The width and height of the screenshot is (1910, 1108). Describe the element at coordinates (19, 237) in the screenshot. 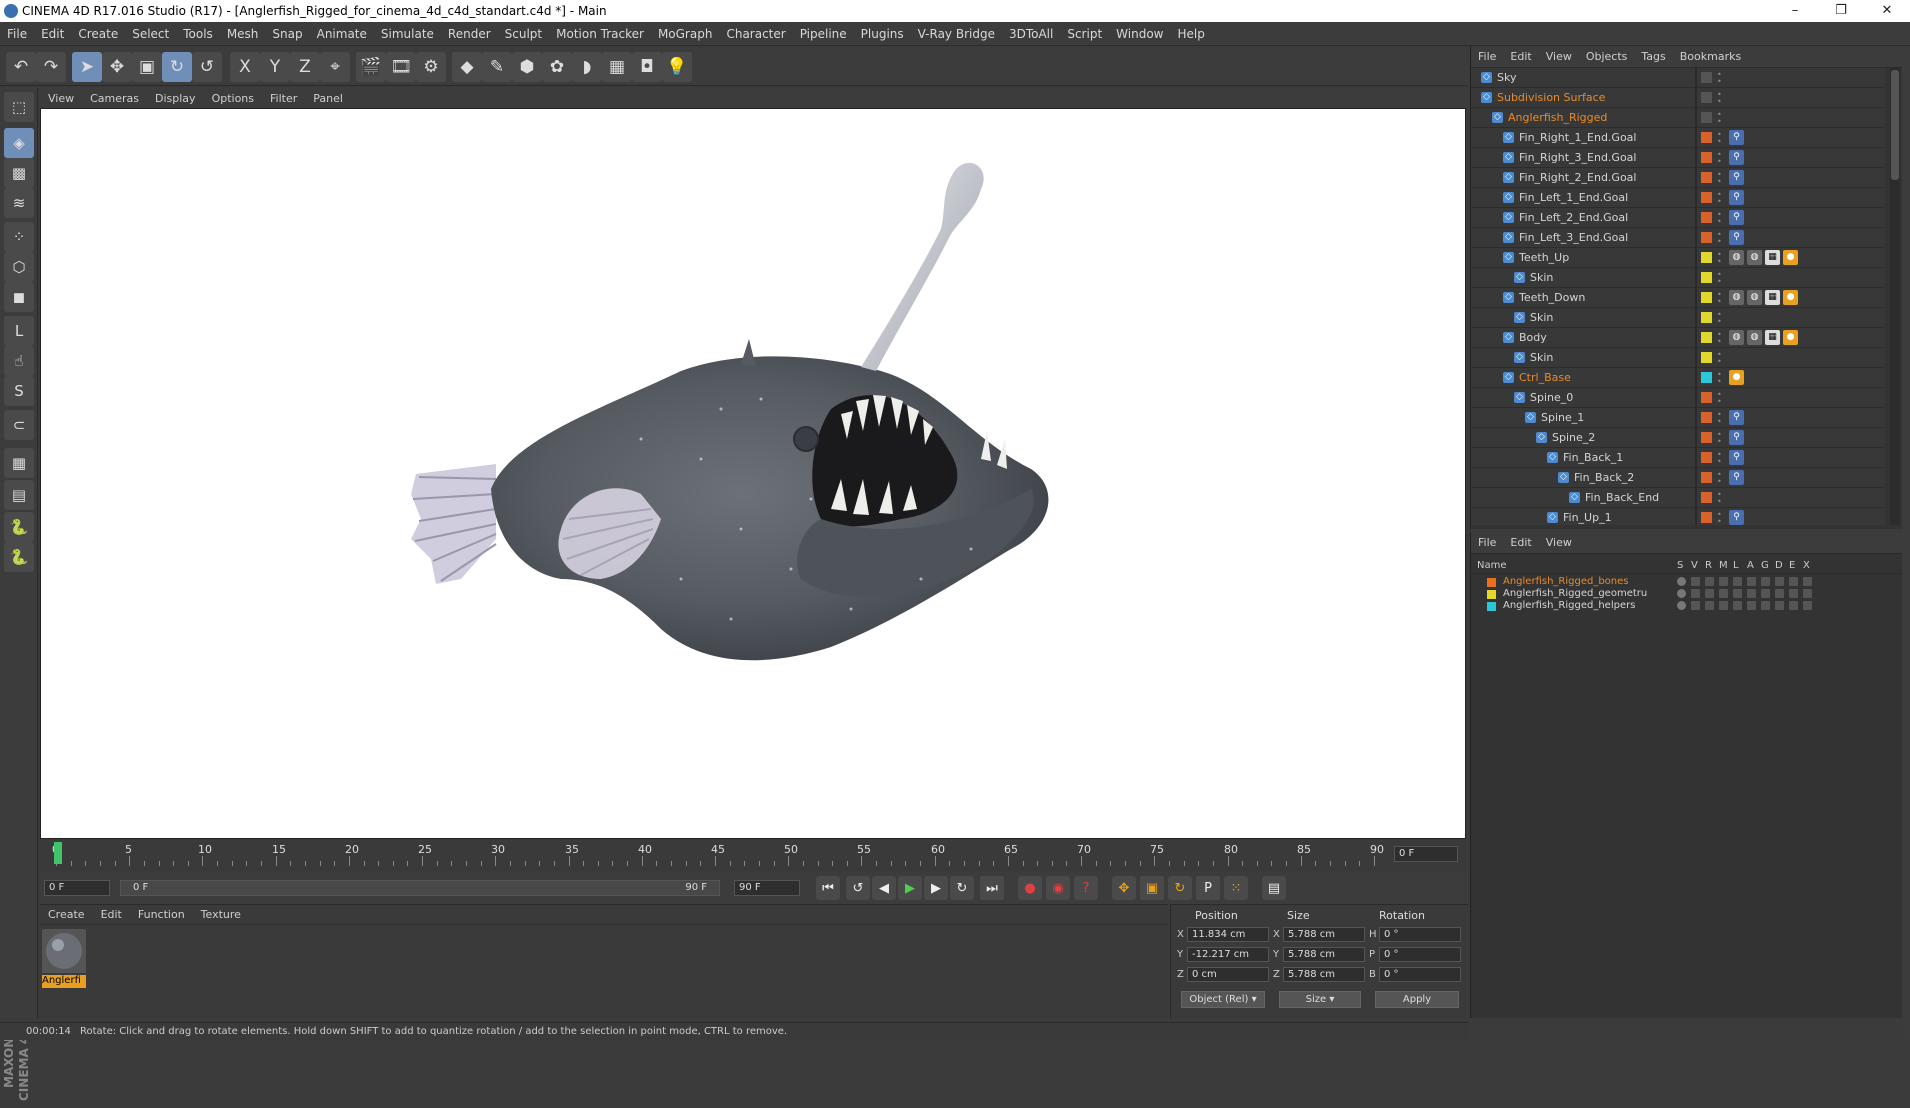

I see `points-icon: ⁘` at that location.